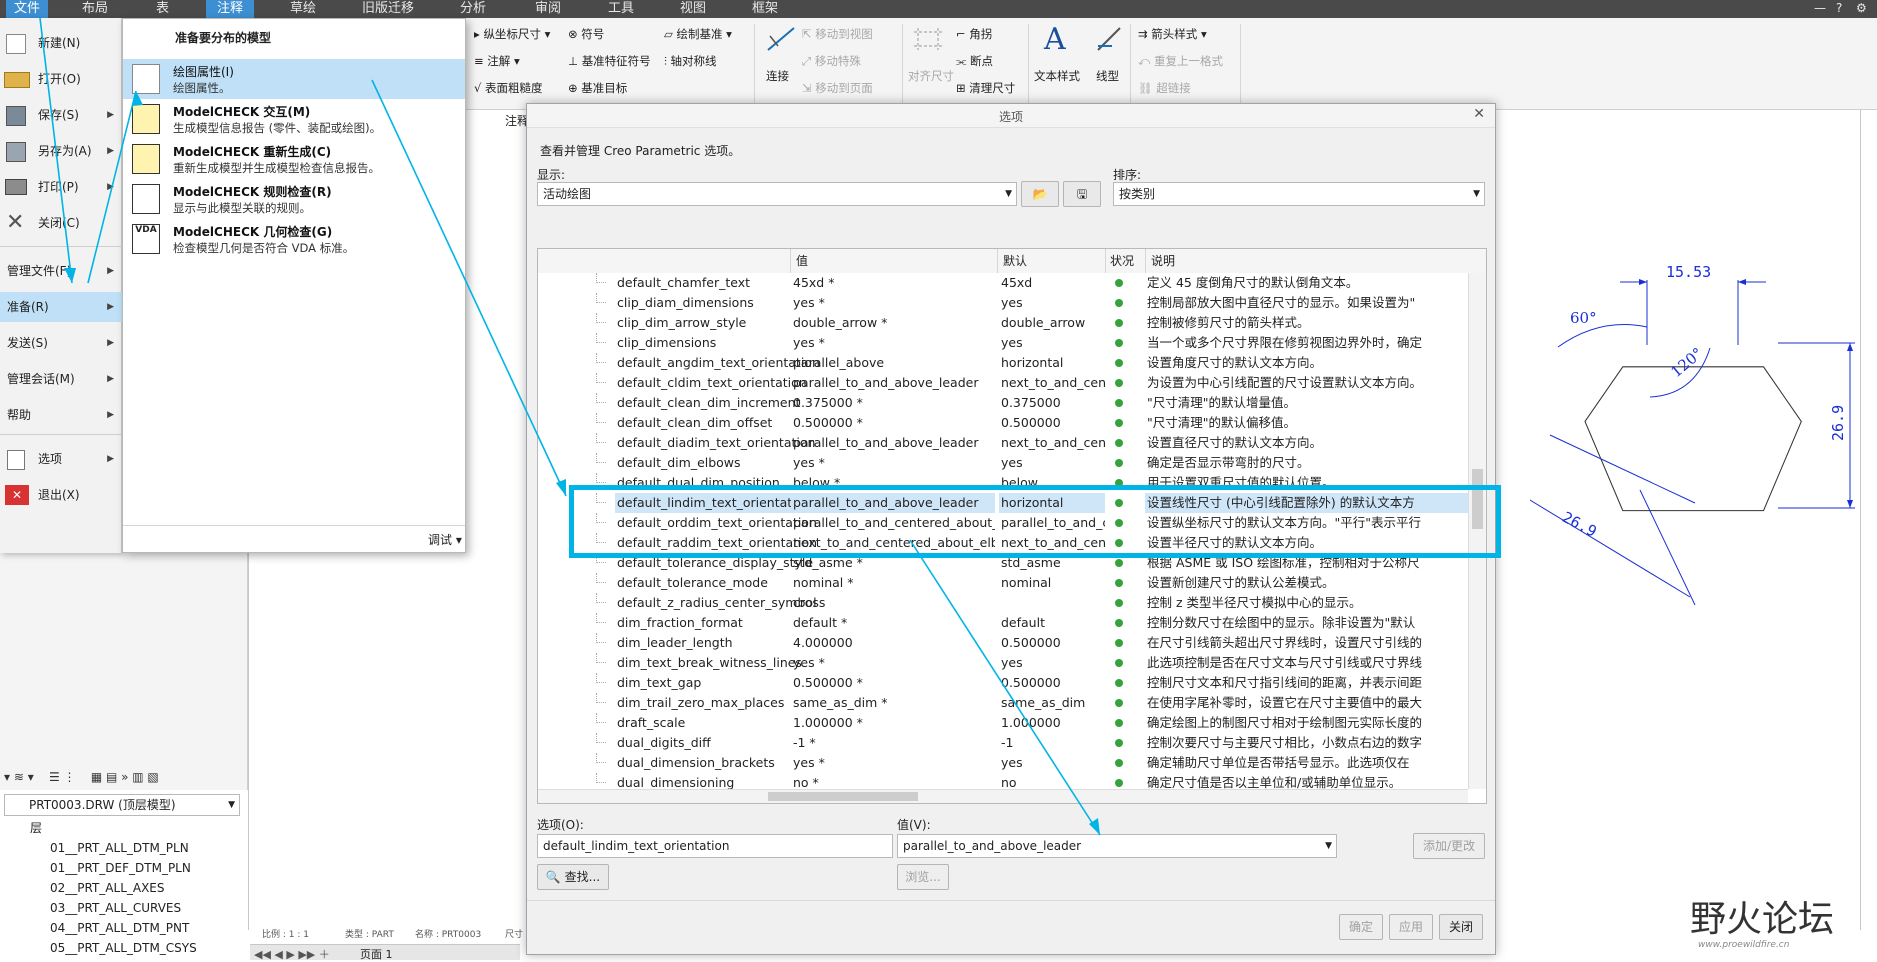  I want to click on watermark-url: www.proewildfire.cn, so click(1744, 945).